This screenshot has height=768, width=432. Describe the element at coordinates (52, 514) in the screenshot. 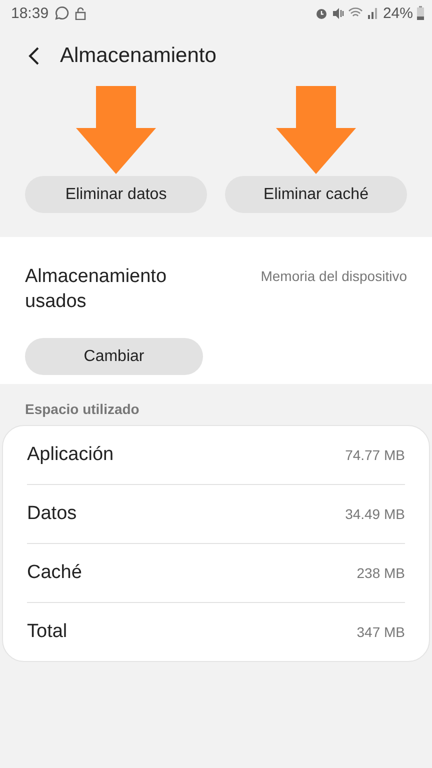

I see `usage-name: Datos` at that location.